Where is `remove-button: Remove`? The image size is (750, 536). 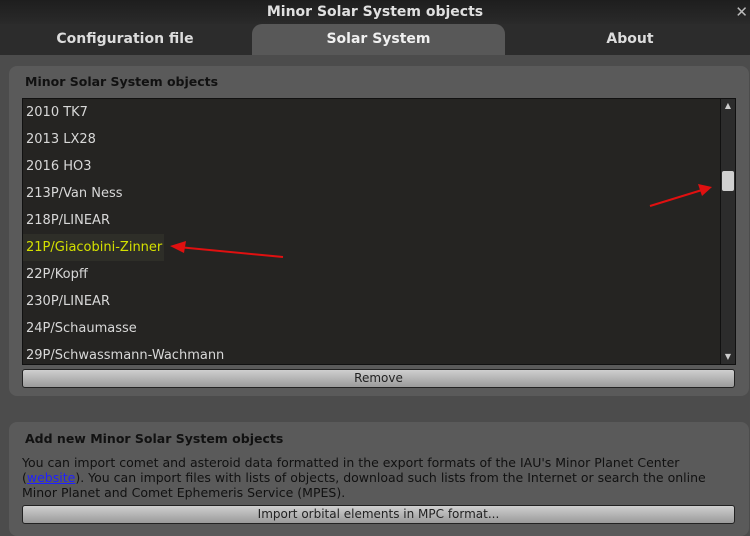
remove-button: Remove is located at coordinates (378, 378).